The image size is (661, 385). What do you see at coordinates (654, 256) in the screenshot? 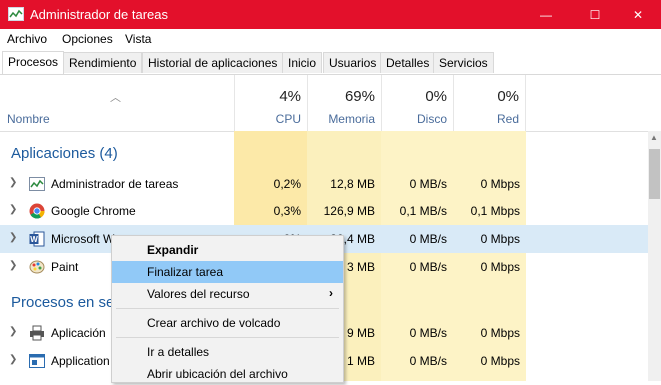
I see `vertical-scrollbar: ▲` at bounding box center [654, 256].